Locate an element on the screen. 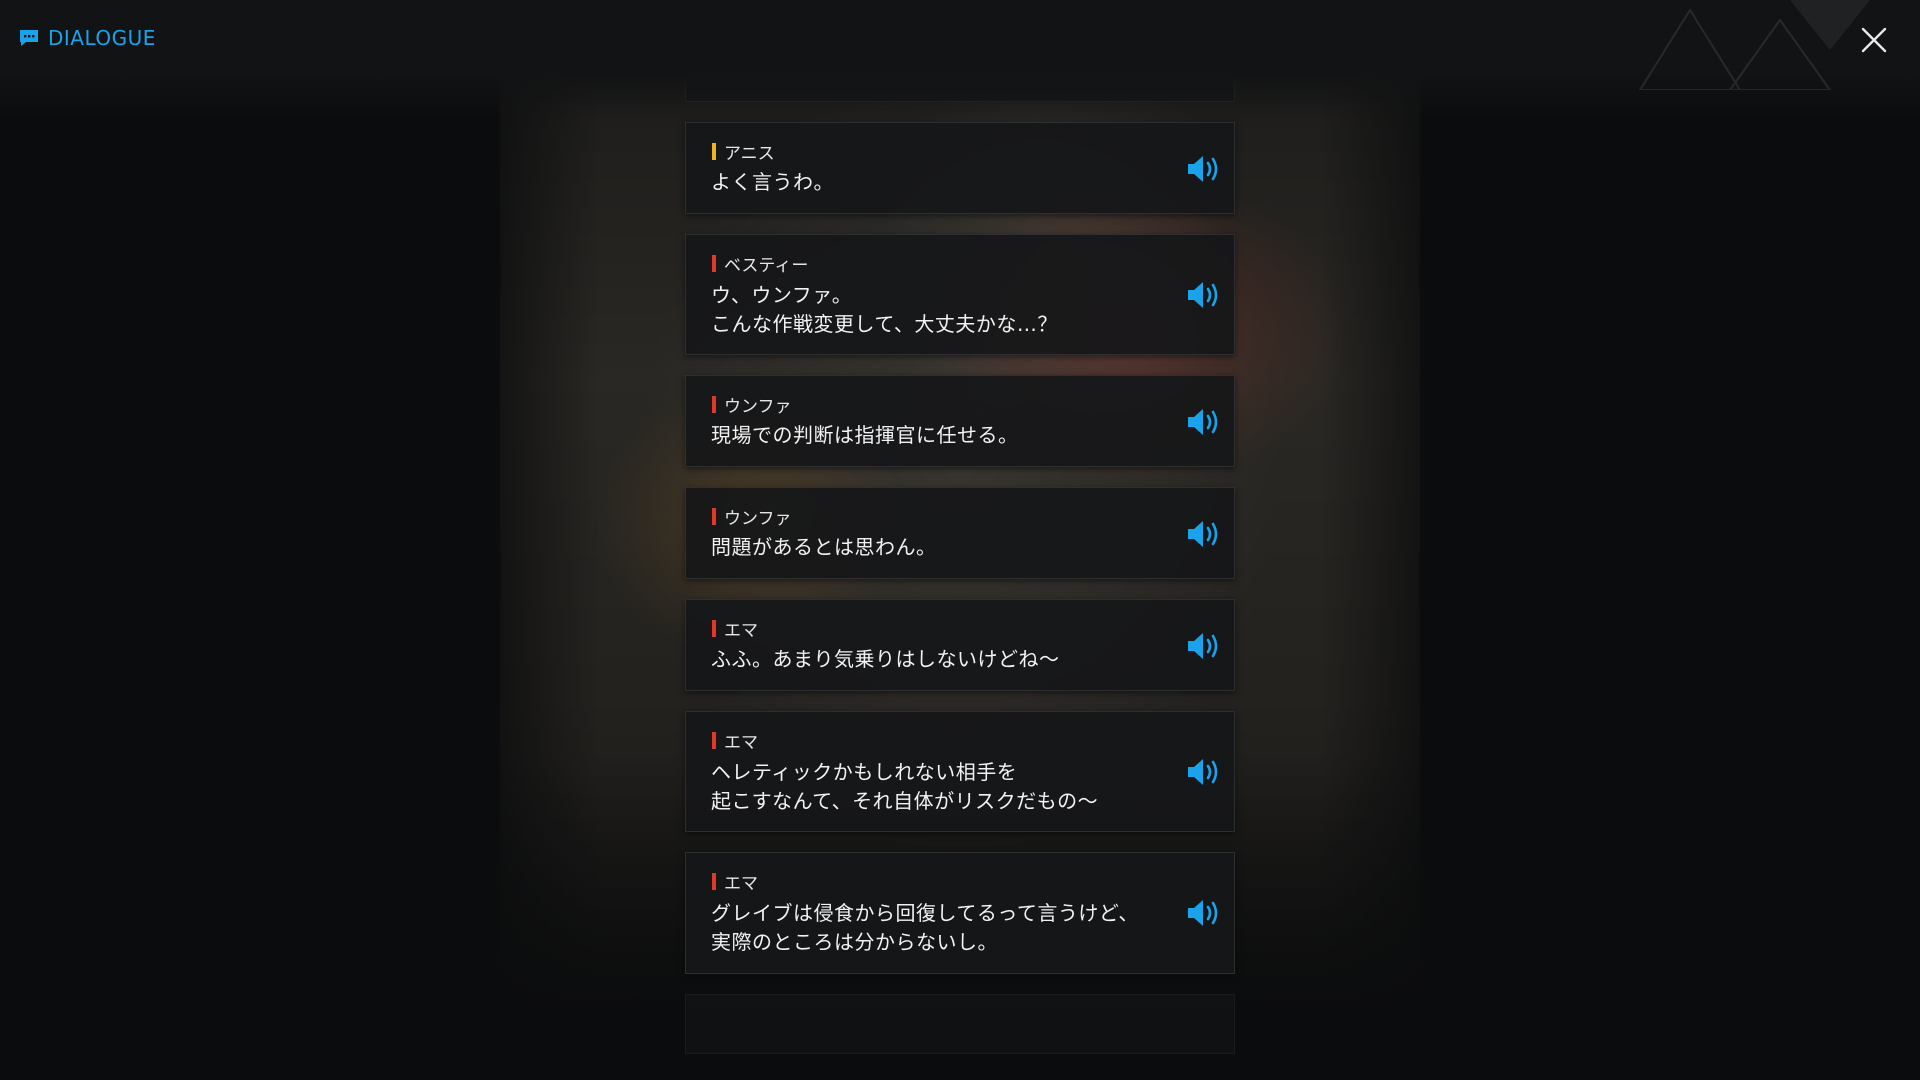 This screenshot has height=1080, width=1920. speaker-tag: アニス is located at coordinates (743, 151).